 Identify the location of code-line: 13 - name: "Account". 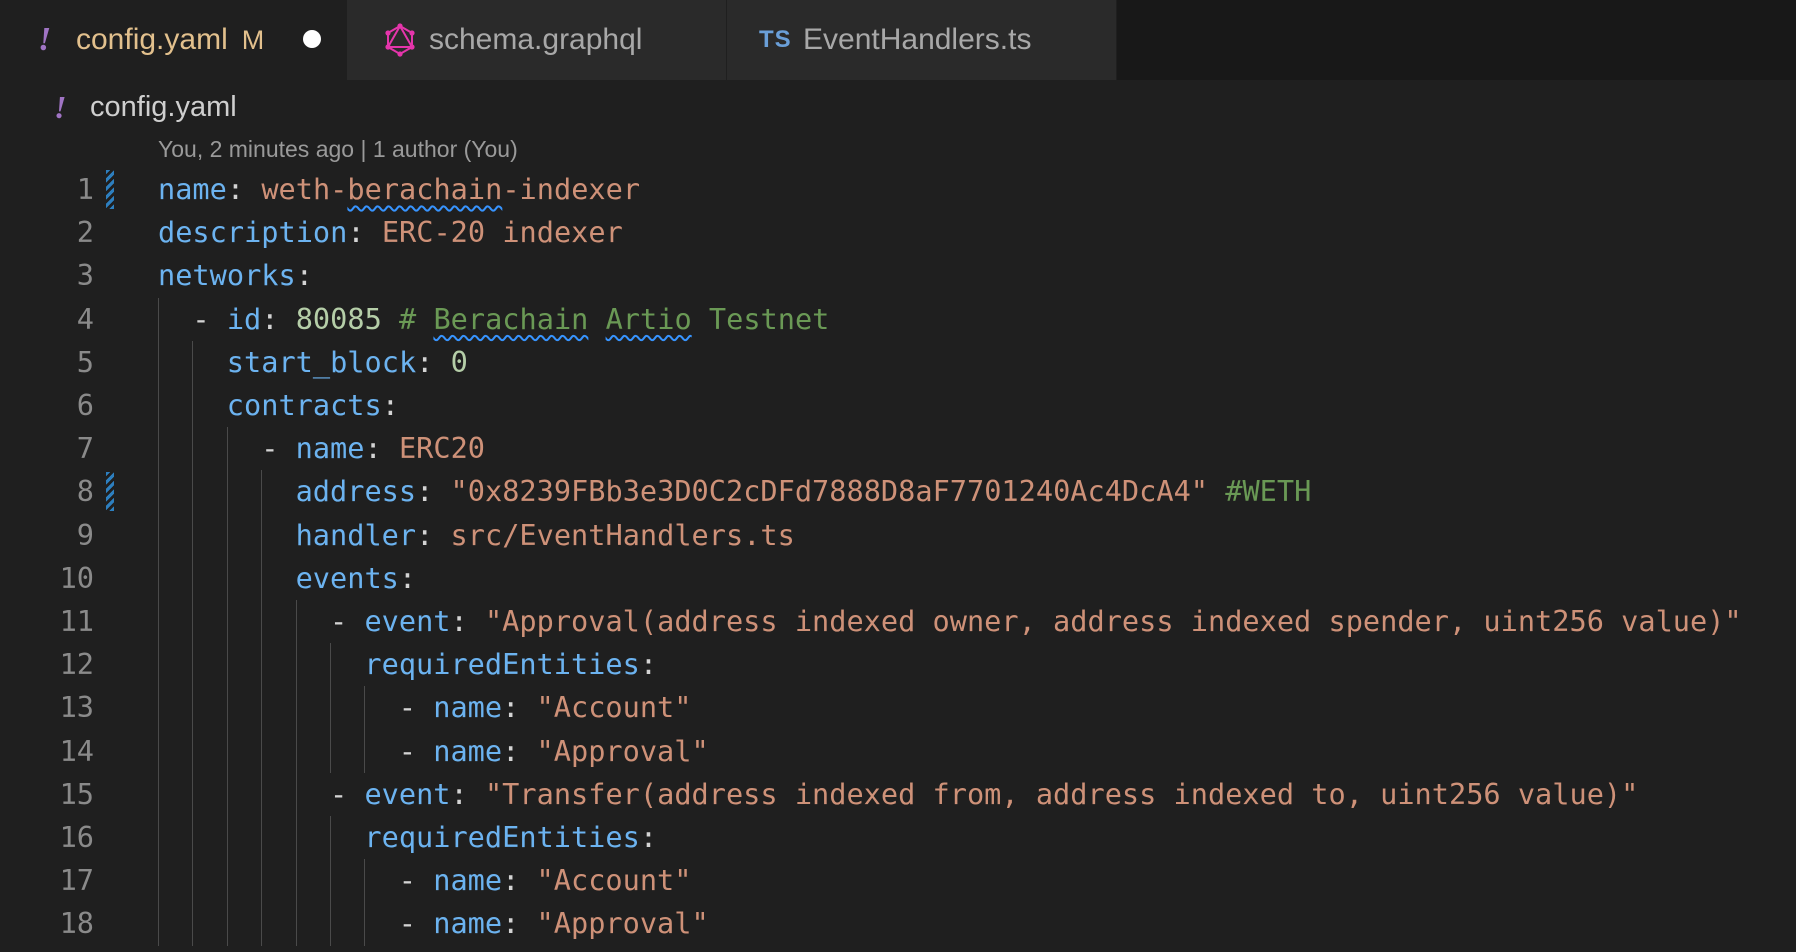
(898, 708).